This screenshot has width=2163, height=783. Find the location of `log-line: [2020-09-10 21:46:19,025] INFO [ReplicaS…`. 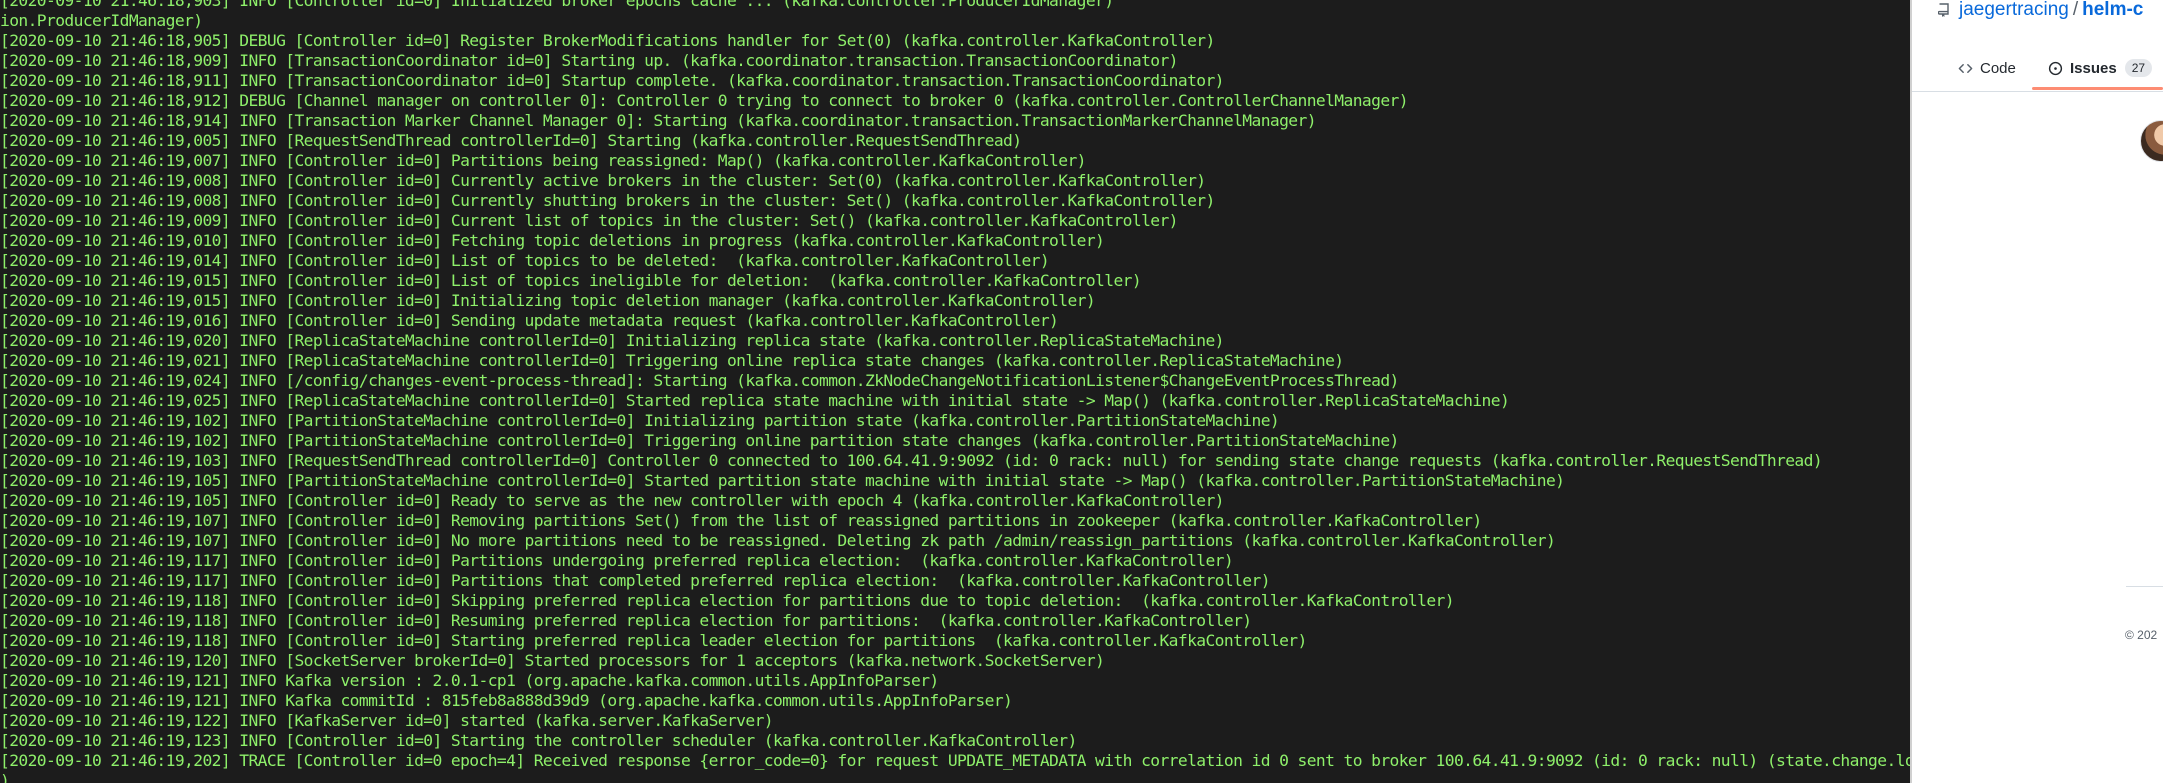

log-line: [2020-09-10 21:46:19,025] INFO [ReplicaS… is located at coordinates (755, 400).